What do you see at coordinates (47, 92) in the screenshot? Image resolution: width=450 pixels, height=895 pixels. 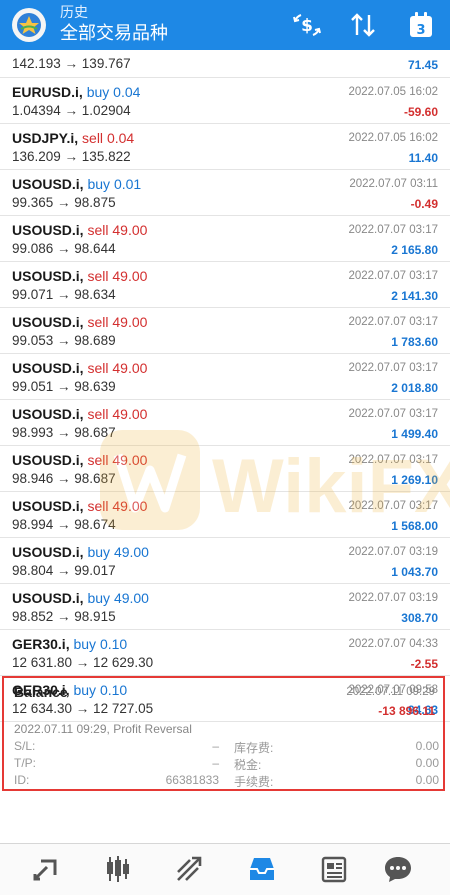 I see `symbol-name: EURUSD.i,` at bounding box center [47, 92].